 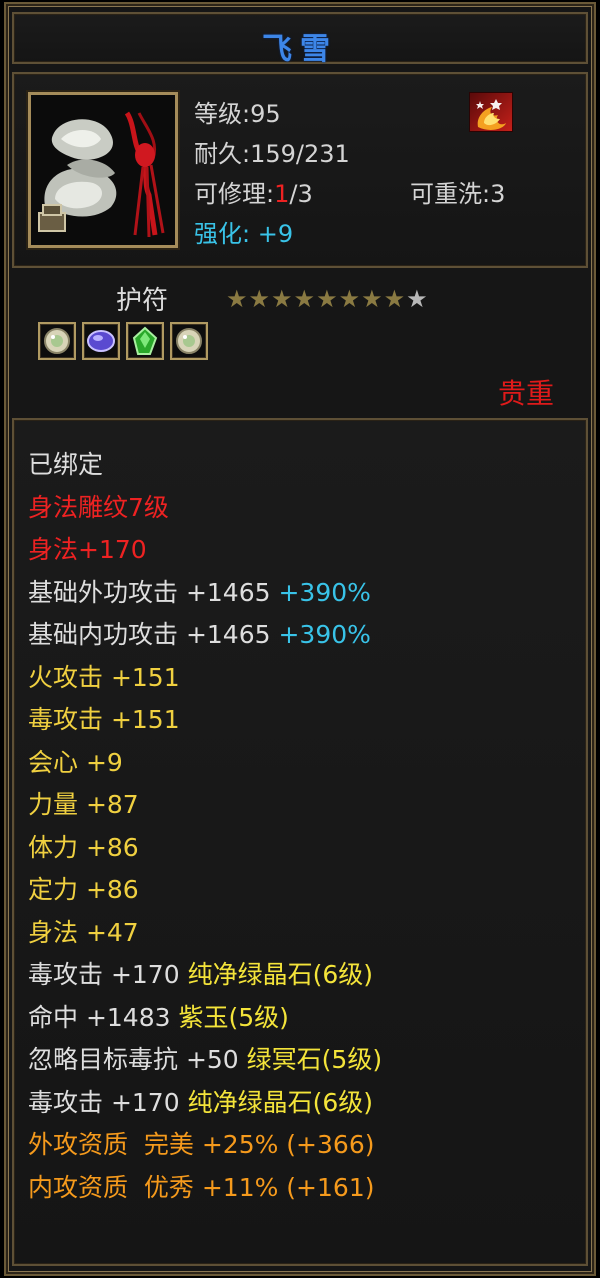 What do you see at coordinates (233, 1017) in the screenshot?
I see `attribute-text: 紫玉(5级)` at bounding box center [233, 1017].